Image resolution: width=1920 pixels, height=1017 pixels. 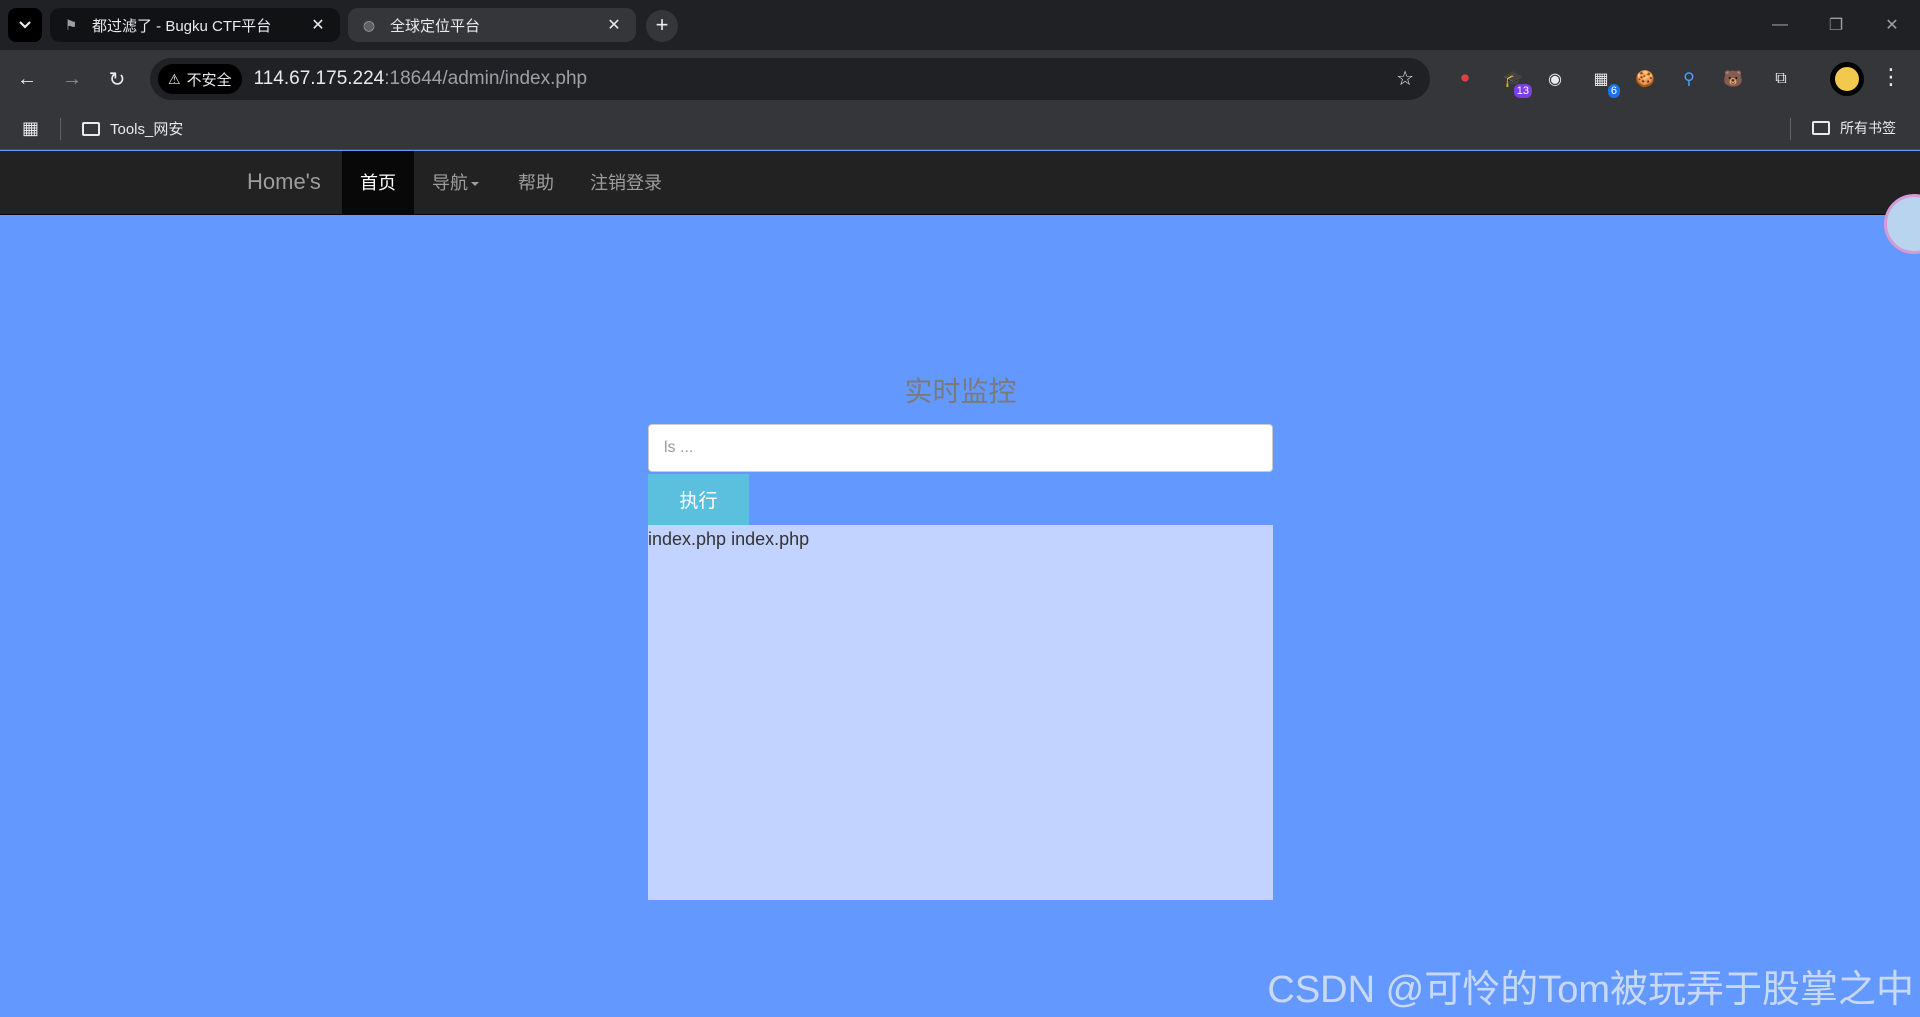 I want to click on ring-icon: ◉, so click(x=1555, y=79).